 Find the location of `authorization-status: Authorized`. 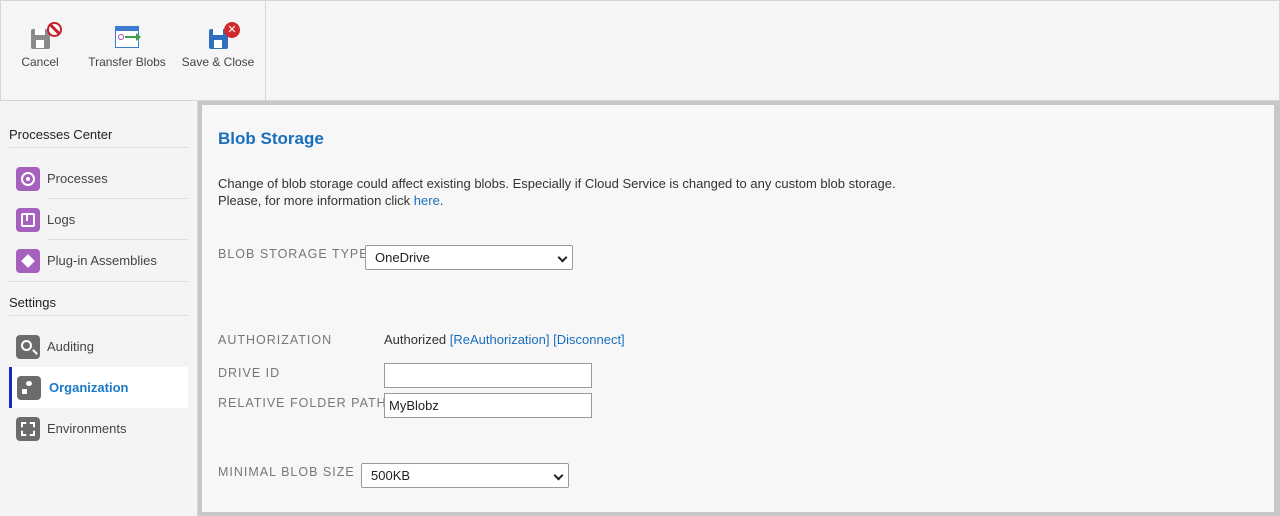

authorization-status: Authorized is located at coordinates (415, 339).